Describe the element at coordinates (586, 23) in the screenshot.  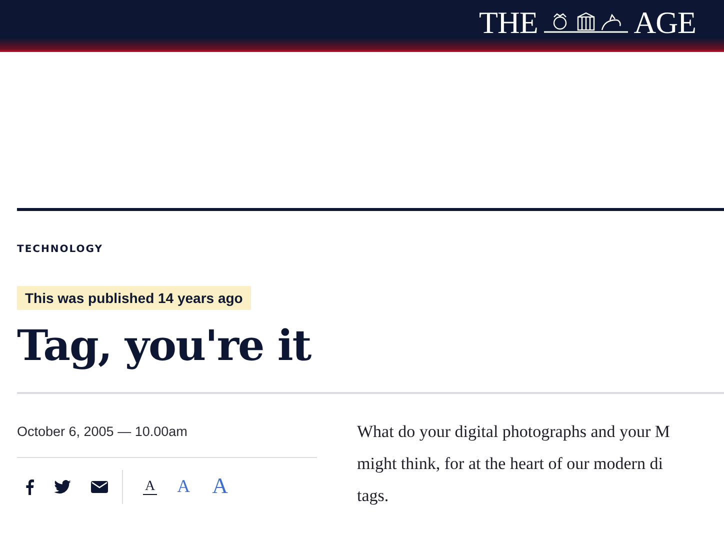
I see `crest-icon` at that location.